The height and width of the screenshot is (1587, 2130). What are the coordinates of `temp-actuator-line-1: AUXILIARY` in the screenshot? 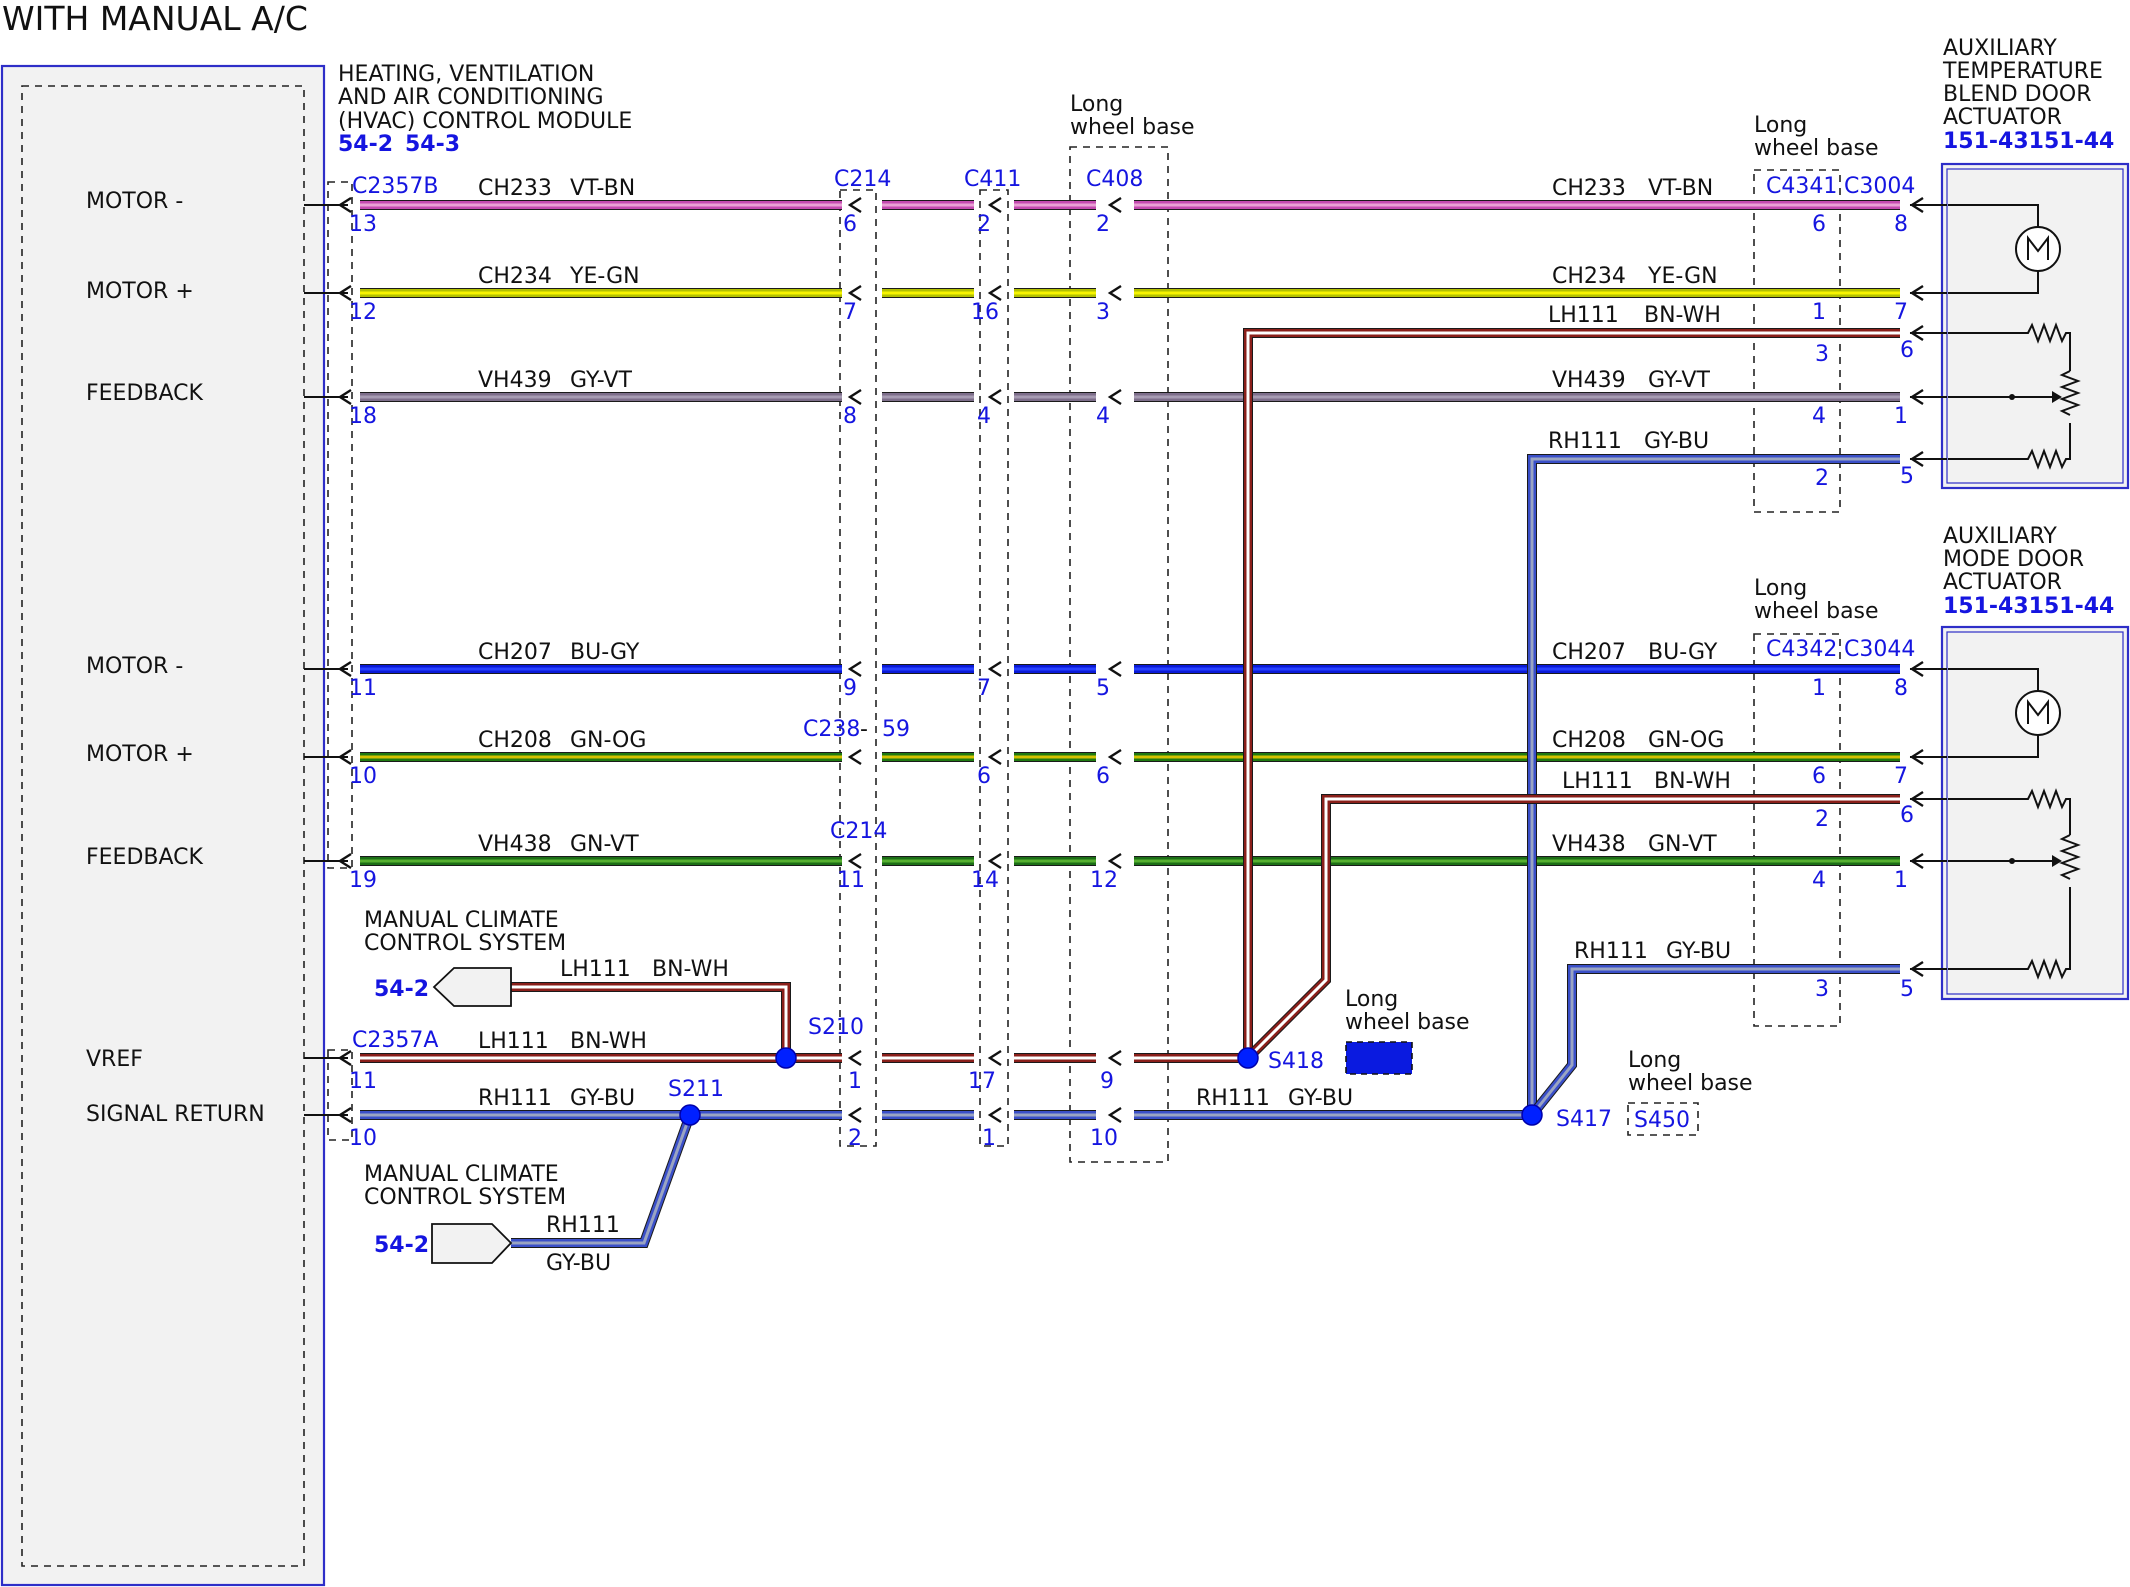 It's located at (2000, 48).